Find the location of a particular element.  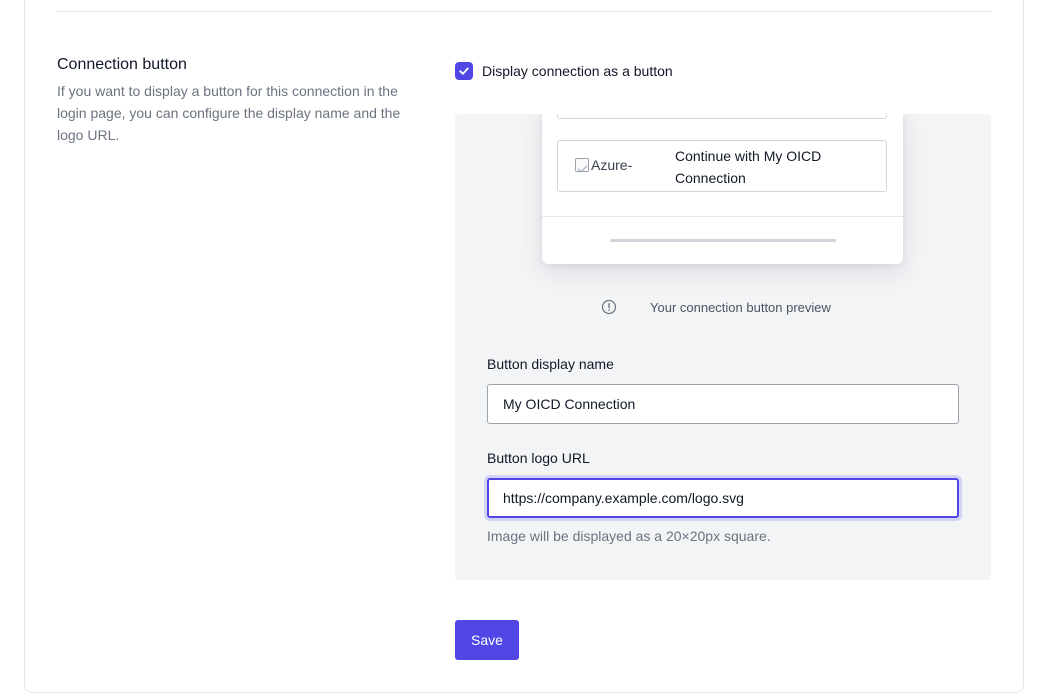

preview-logo-alt: Azure- is located at coordinates (612, 165).